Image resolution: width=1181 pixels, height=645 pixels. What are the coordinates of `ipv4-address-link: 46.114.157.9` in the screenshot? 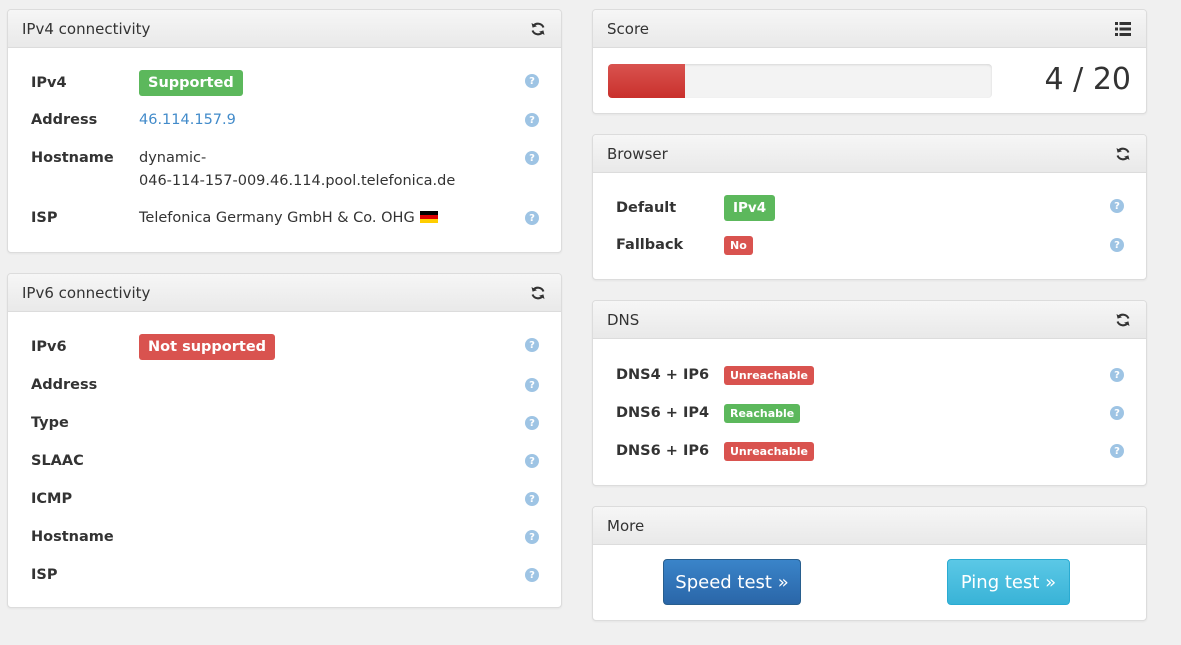 It's located at (339, 120).